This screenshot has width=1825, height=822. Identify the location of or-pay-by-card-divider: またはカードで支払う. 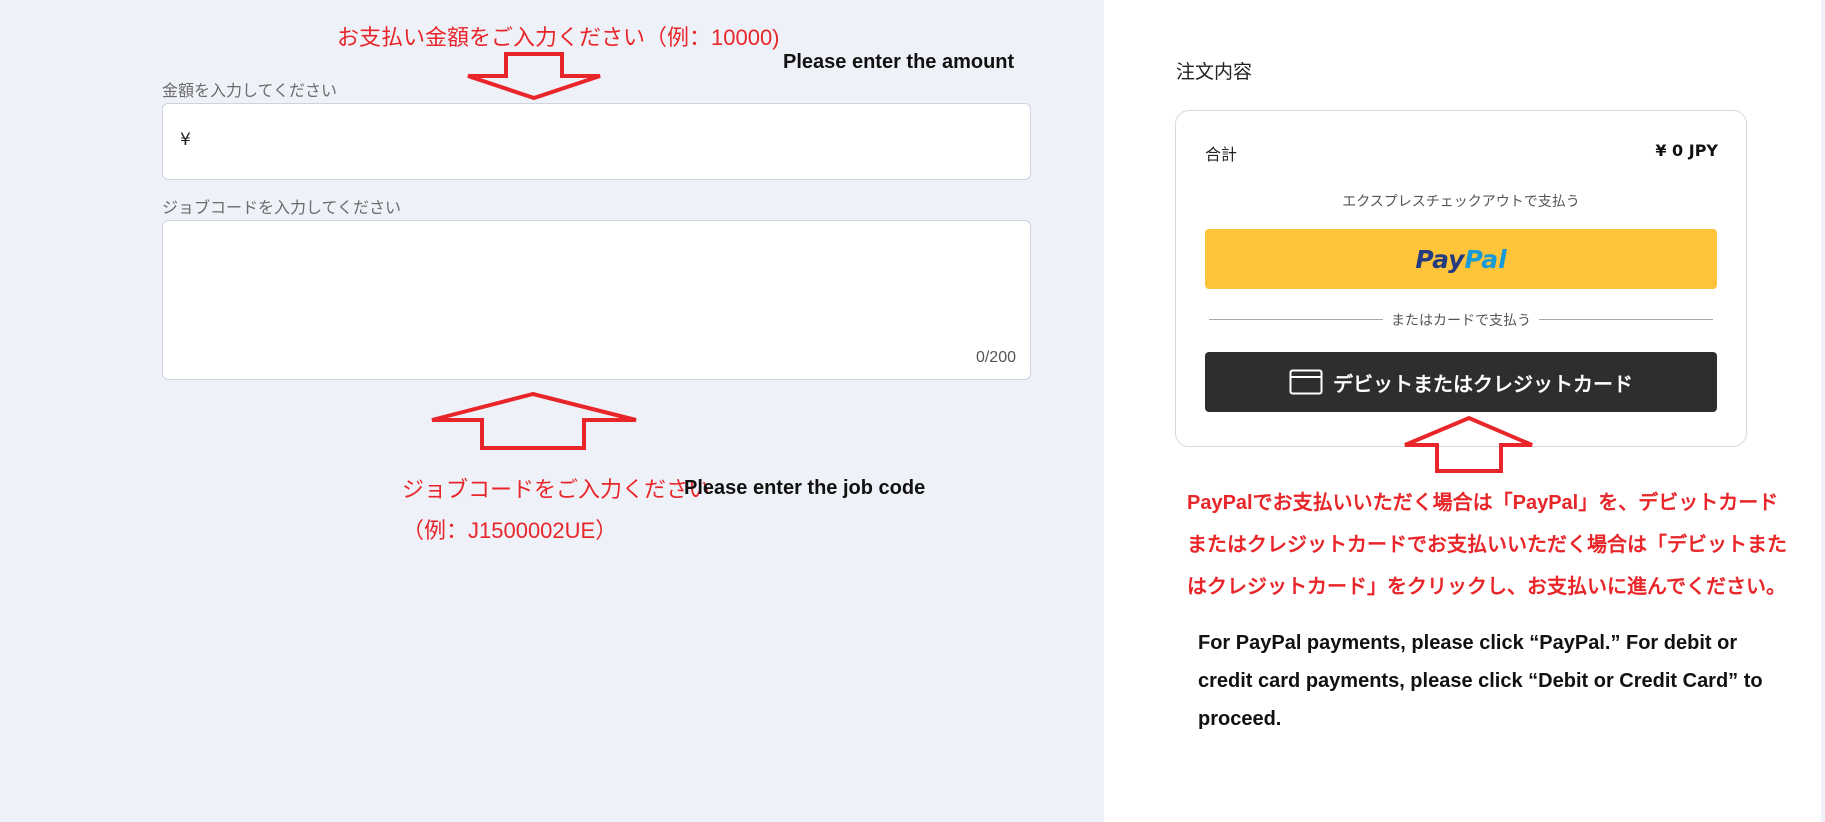
(1461, 319).